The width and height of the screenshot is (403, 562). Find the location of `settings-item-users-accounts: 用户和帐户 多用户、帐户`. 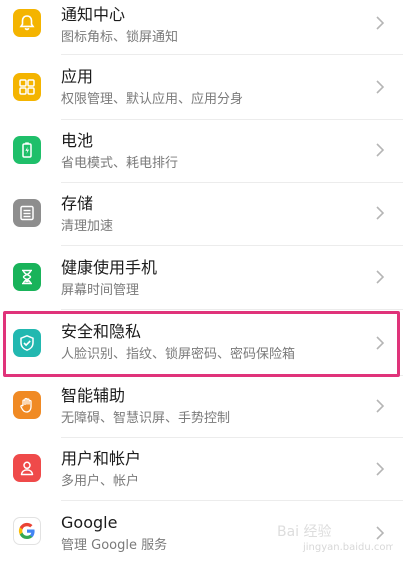

settings-item-users-accounts: 用户和帐户 多用户、帐户 is located at coordinates (201, 470).